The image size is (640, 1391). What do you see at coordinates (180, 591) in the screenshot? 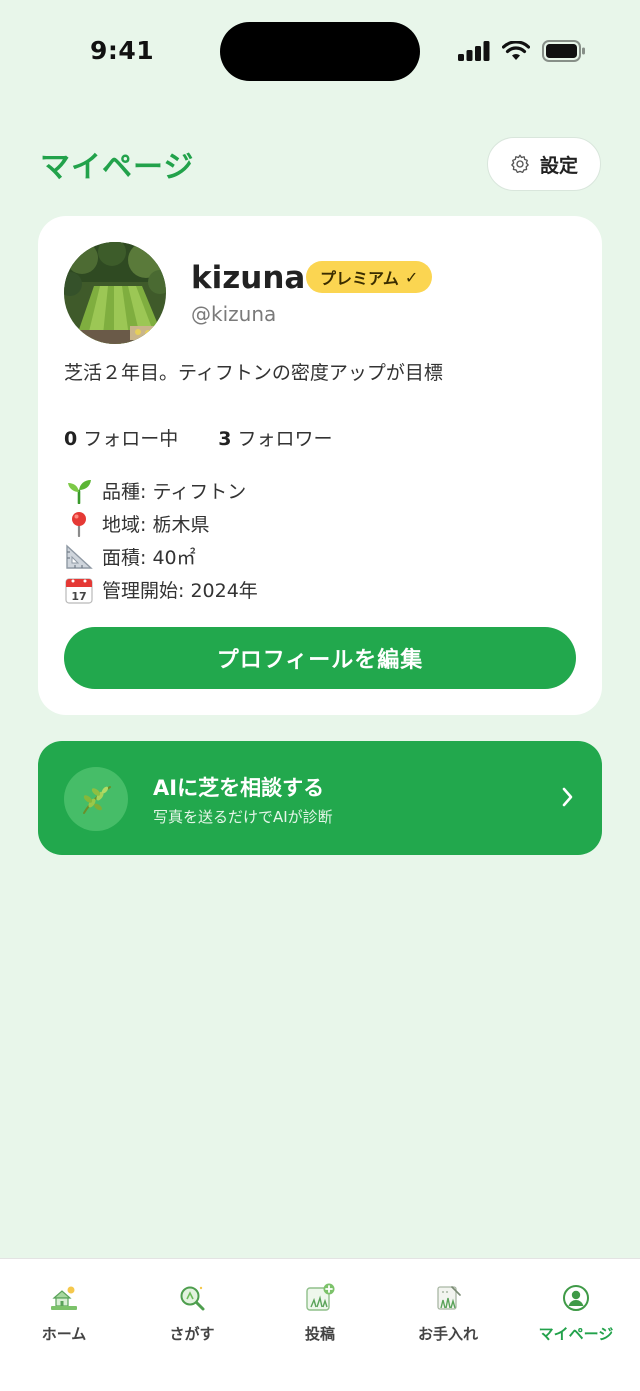
I see `detail-start-text: 管理開始: 2024年` at bounding box center [180, 591].